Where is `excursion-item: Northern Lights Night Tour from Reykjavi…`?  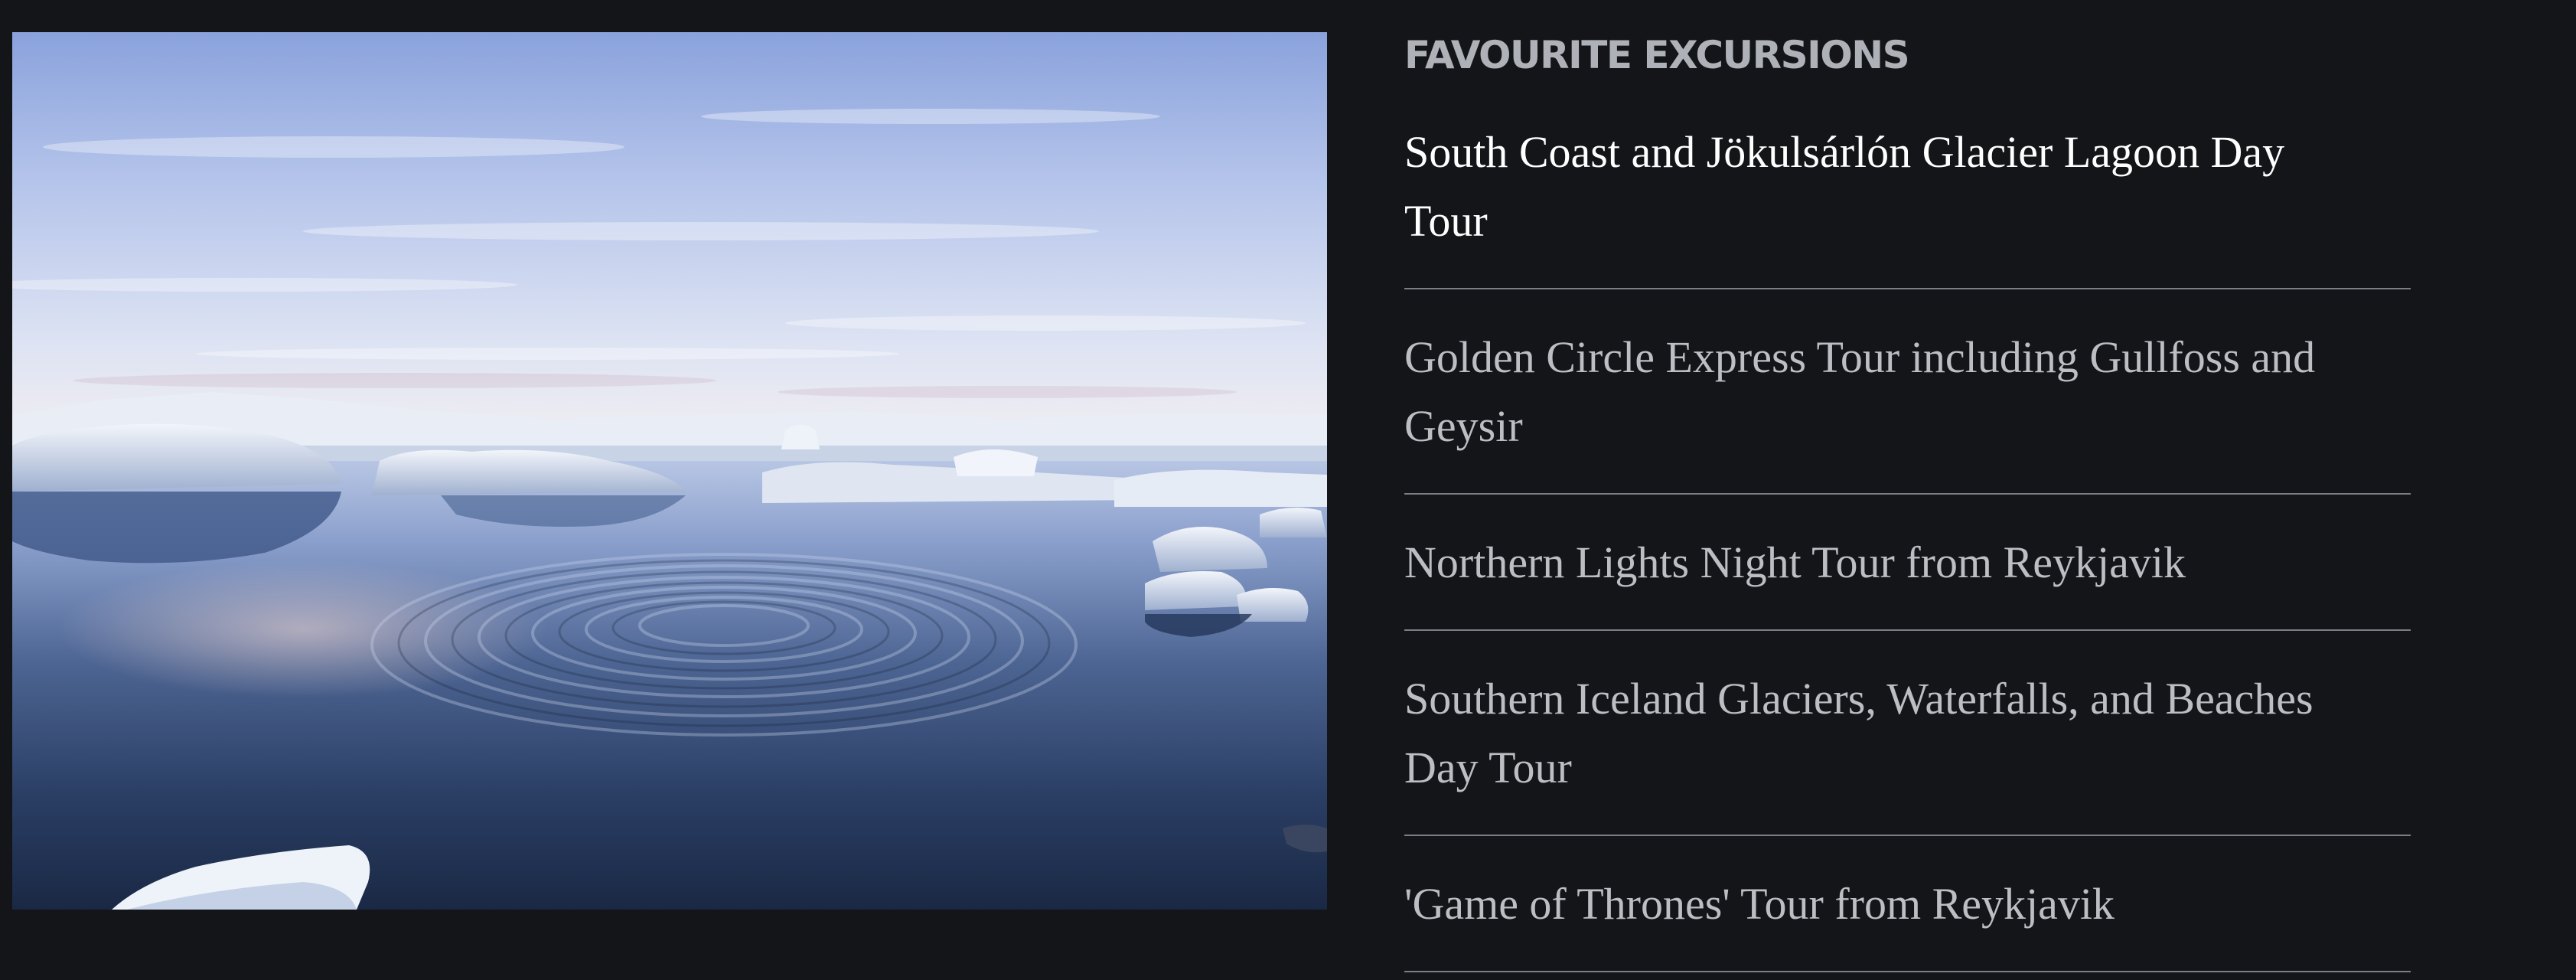 excursion-item: Northern Lights Night Tour from Reykjavi… is located at coordinates (1907, 563).